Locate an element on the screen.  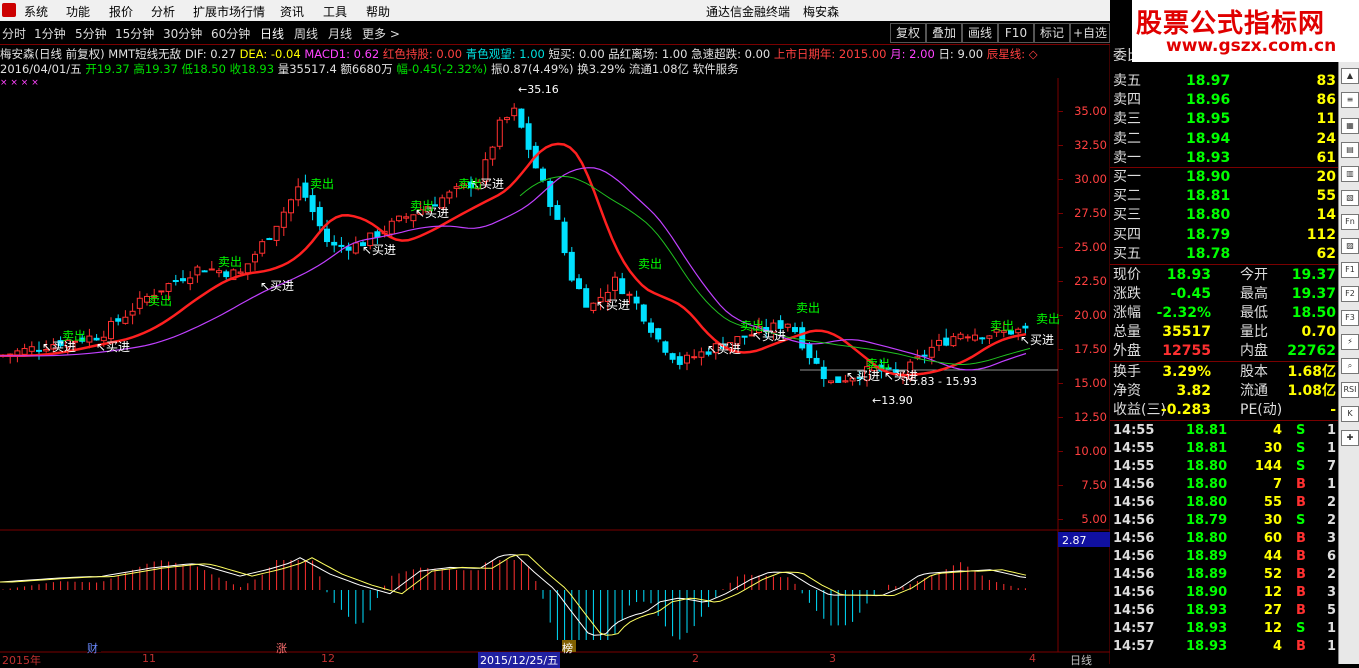
arrow-up-icon: ▲ is located at coordinates (1350, 76).